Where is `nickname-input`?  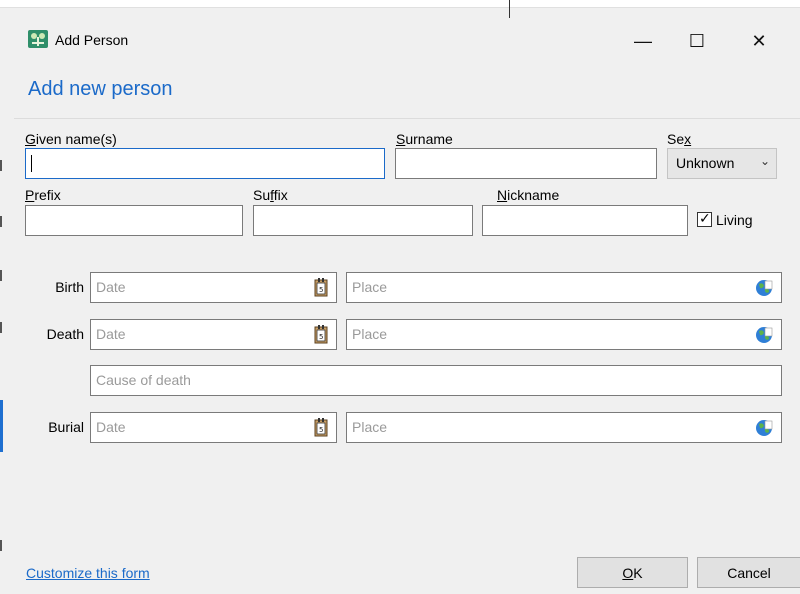
nickname-input is located at coordinates (585, 220).